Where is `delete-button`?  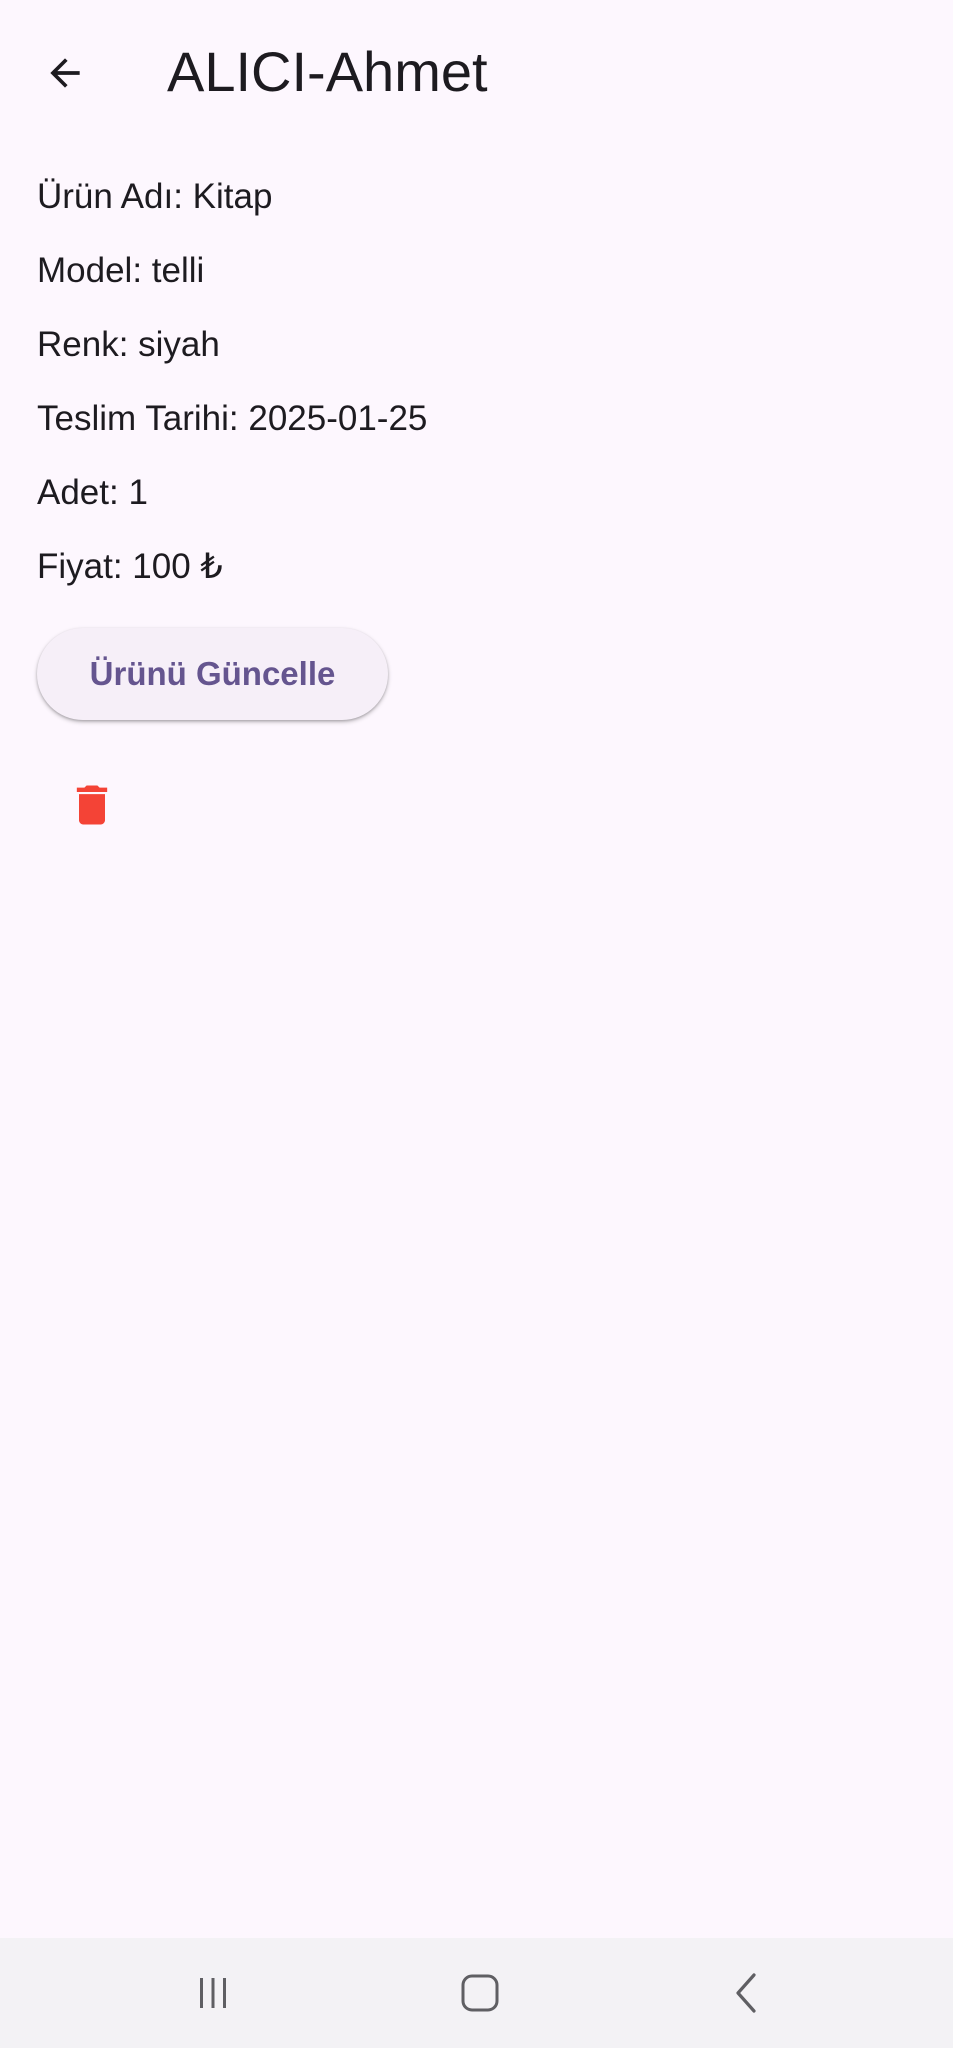 delete-button is located at coordinates (92, 805).